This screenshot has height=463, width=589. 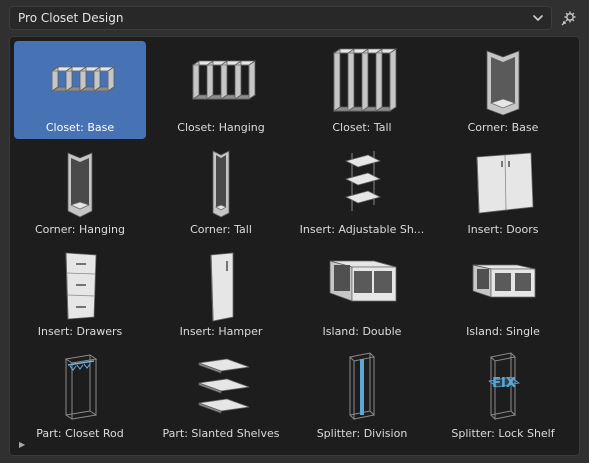 I want to click on corner-tall-icon, so click(x=221, y=184).